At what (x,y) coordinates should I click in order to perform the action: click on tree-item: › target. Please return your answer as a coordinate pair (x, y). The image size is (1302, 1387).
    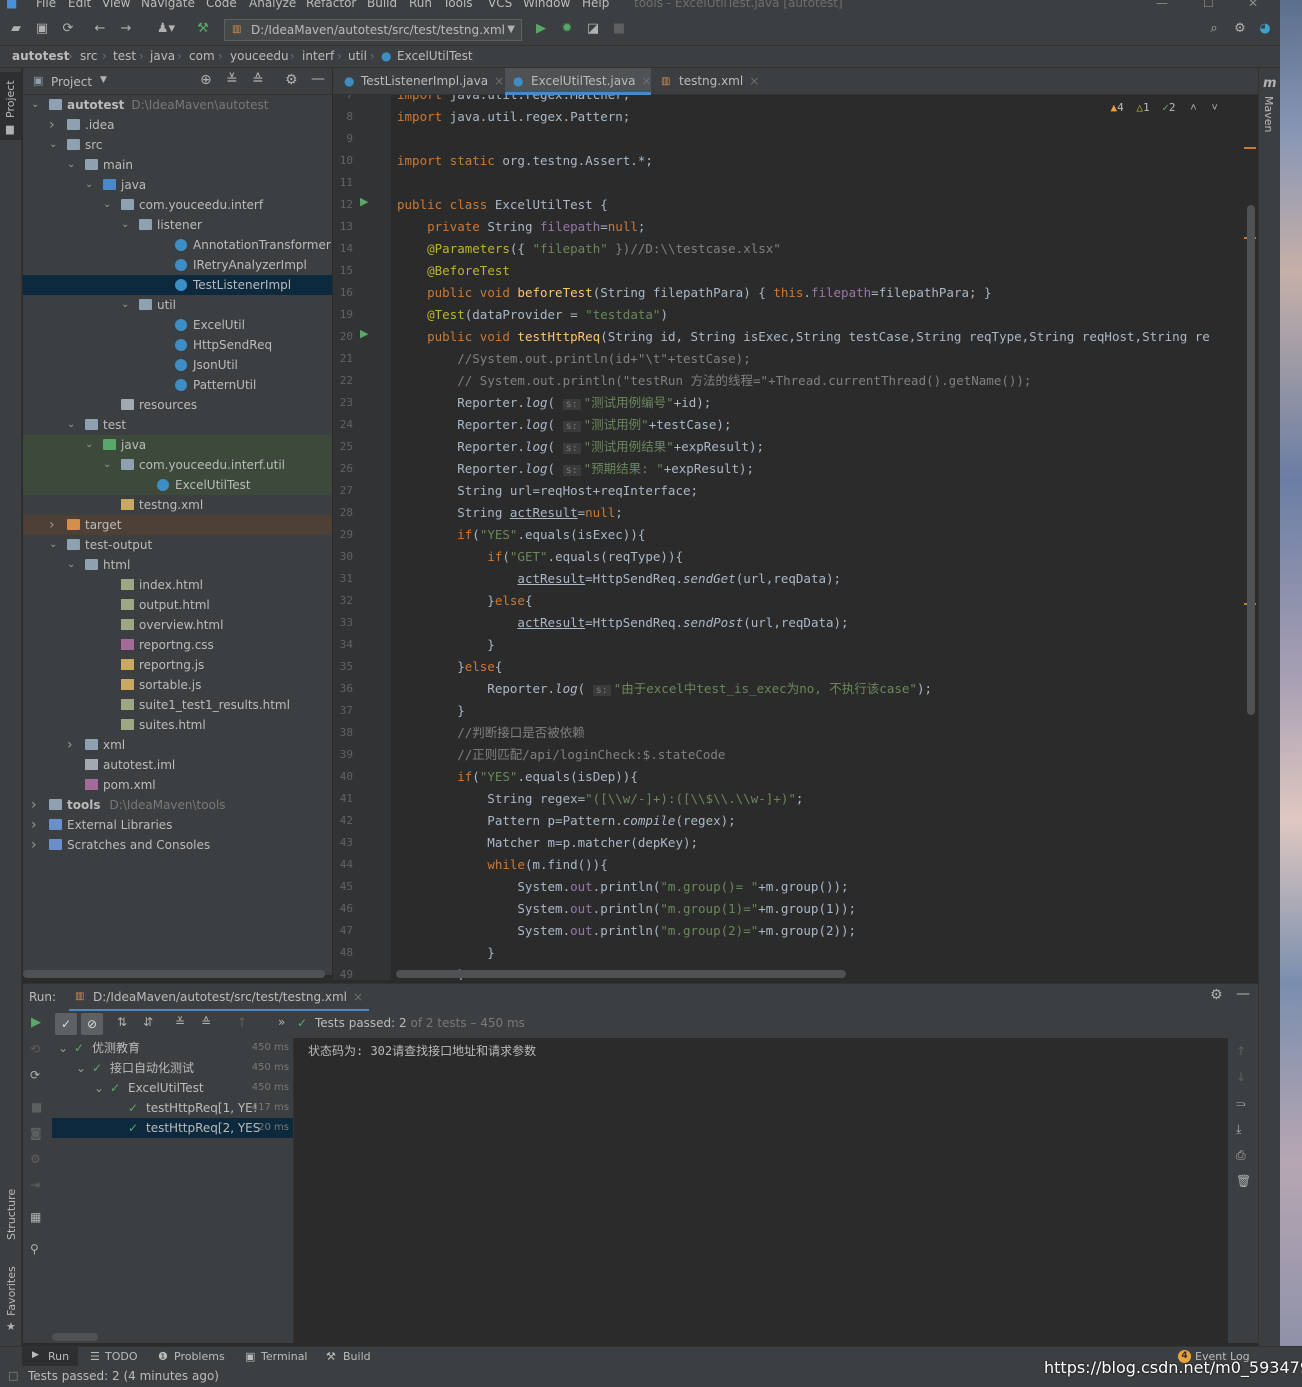
    Looking at the image, I should click on (177, 525).